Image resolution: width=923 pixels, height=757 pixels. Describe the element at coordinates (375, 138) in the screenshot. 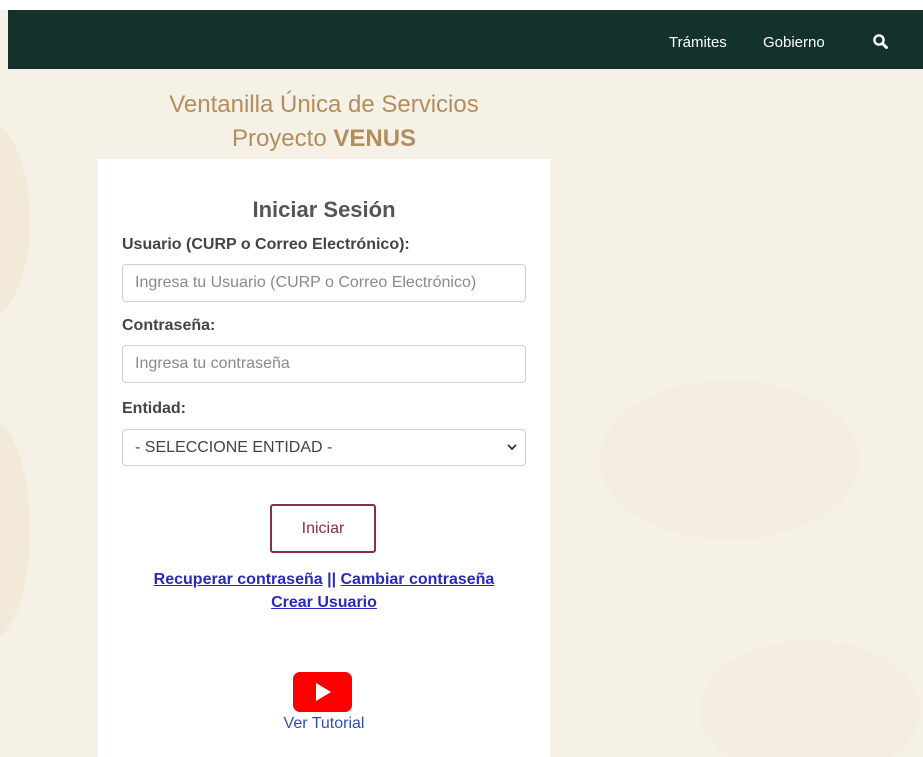

I see `heading-subtitle-brand: VENUS` at that location.